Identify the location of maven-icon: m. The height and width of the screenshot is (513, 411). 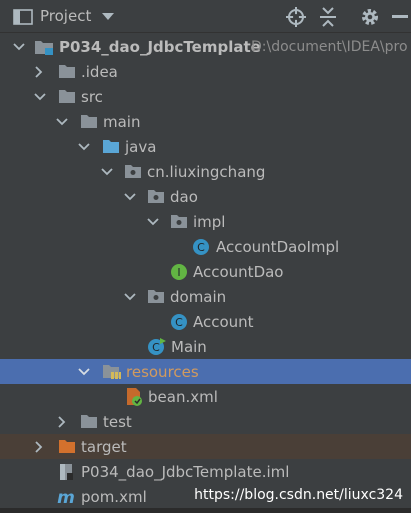
(67, 496).